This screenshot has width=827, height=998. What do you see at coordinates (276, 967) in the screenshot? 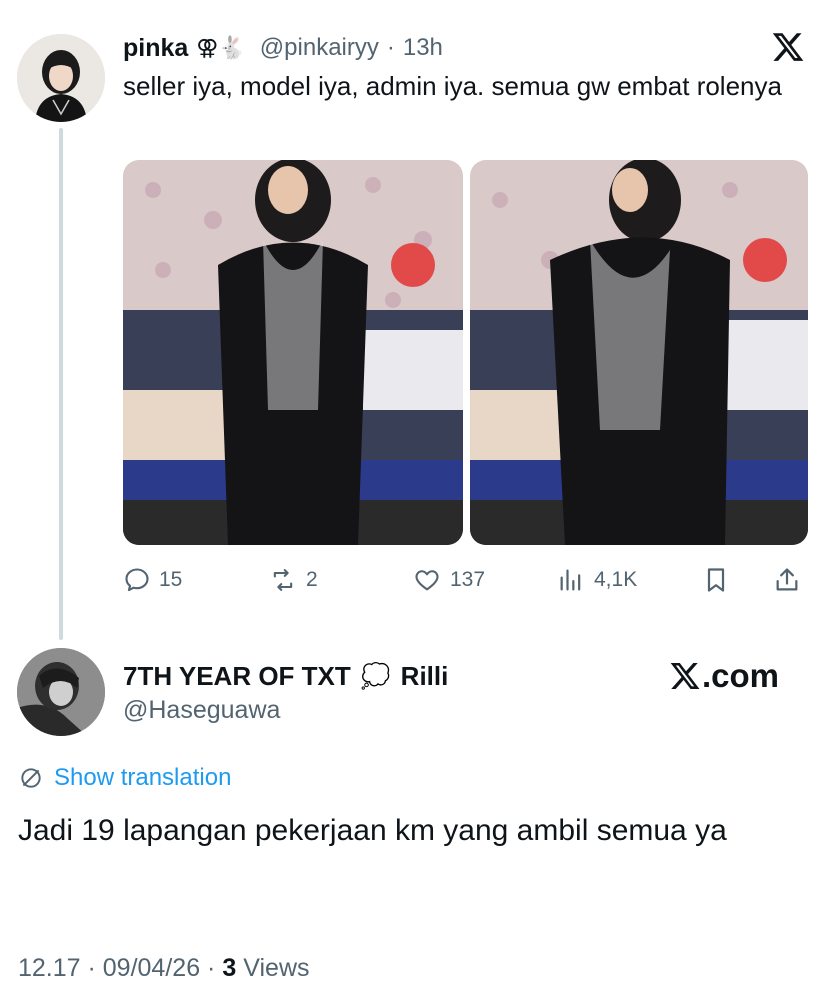
I see `views-label: Views` at bounding box center [276, 967].